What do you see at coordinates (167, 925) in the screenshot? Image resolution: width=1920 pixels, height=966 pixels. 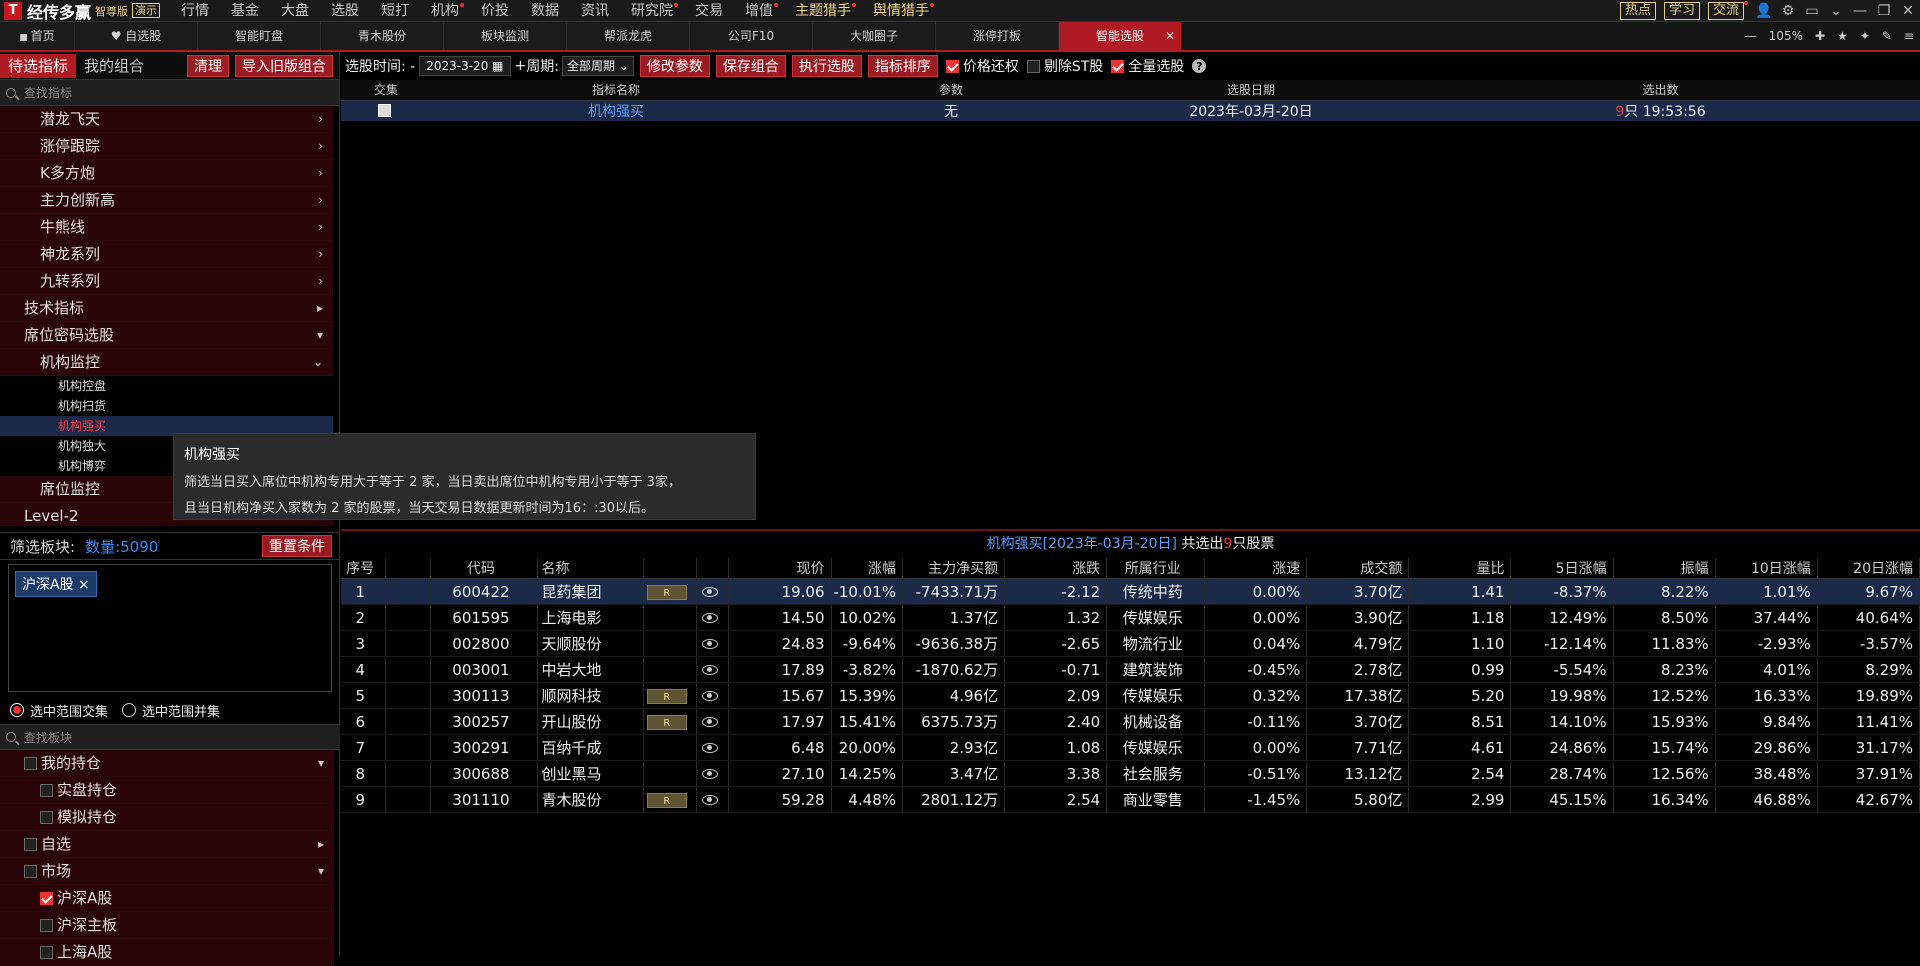 I see `block-tree-item: 沪深主板` at bounding box center [167, 925].